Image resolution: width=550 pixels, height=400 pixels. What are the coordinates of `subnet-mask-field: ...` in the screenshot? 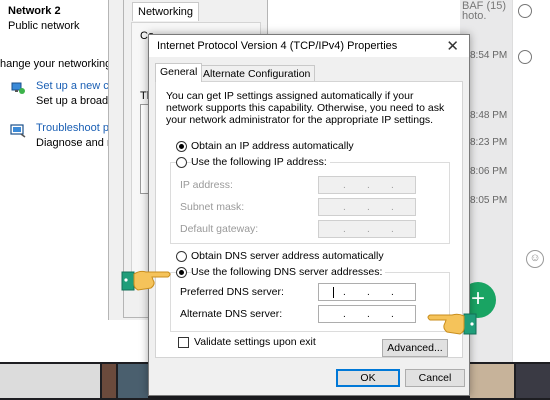 It's located at (367, 207).